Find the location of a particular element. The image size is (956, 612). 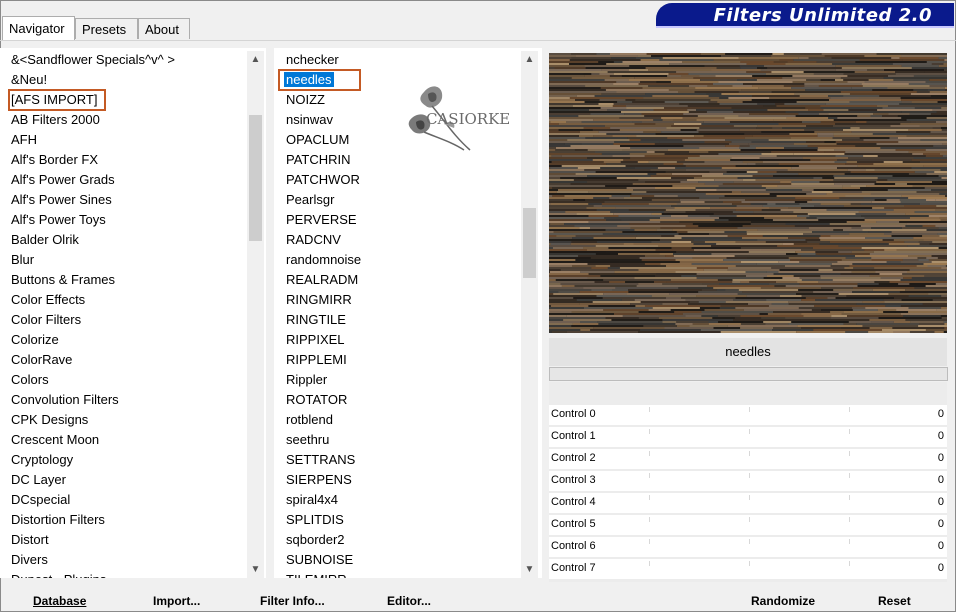

category-item: Balder Olrik is located at coordinates (45, 240).